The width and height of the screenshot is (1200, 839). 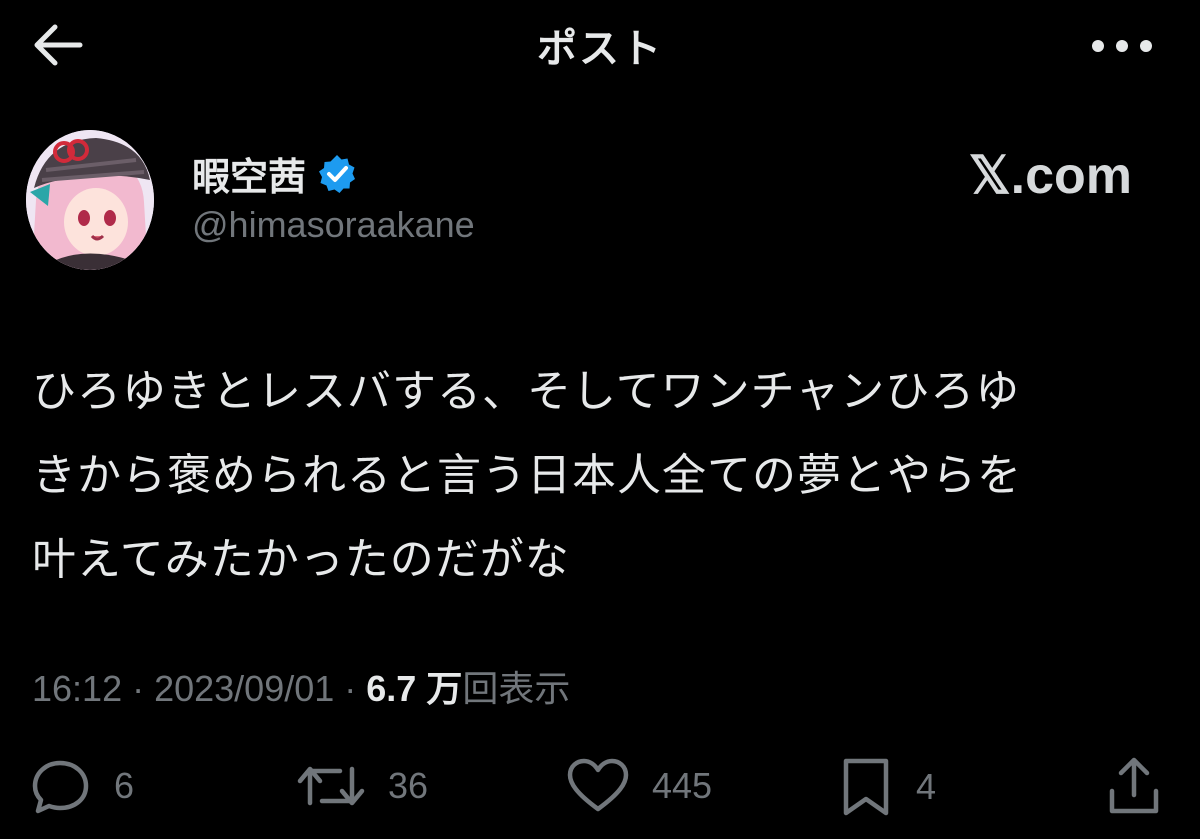 What do you see at coordinates (61, 786) in the screenshot?
I see `reply-icon` at bounding box center [61, 786].